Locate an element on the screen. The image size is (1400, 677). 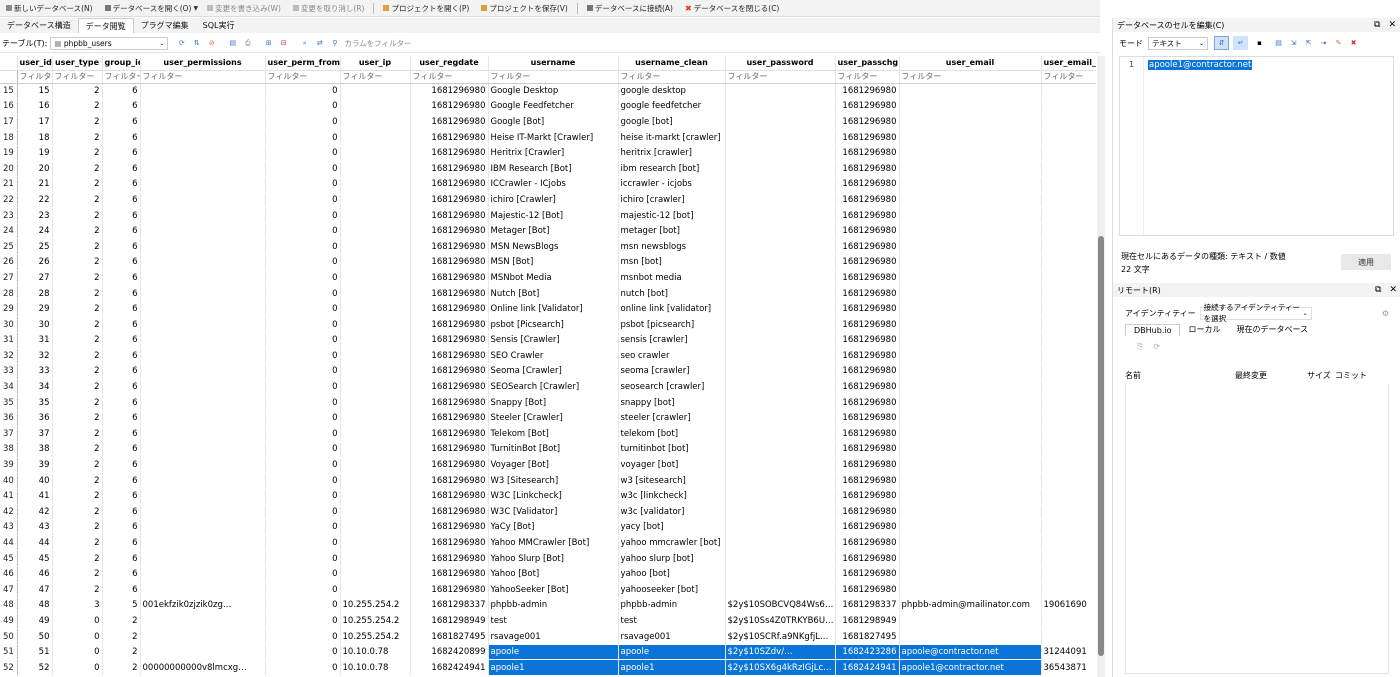
table-cell: 47 is located at coordinates (35, 590).